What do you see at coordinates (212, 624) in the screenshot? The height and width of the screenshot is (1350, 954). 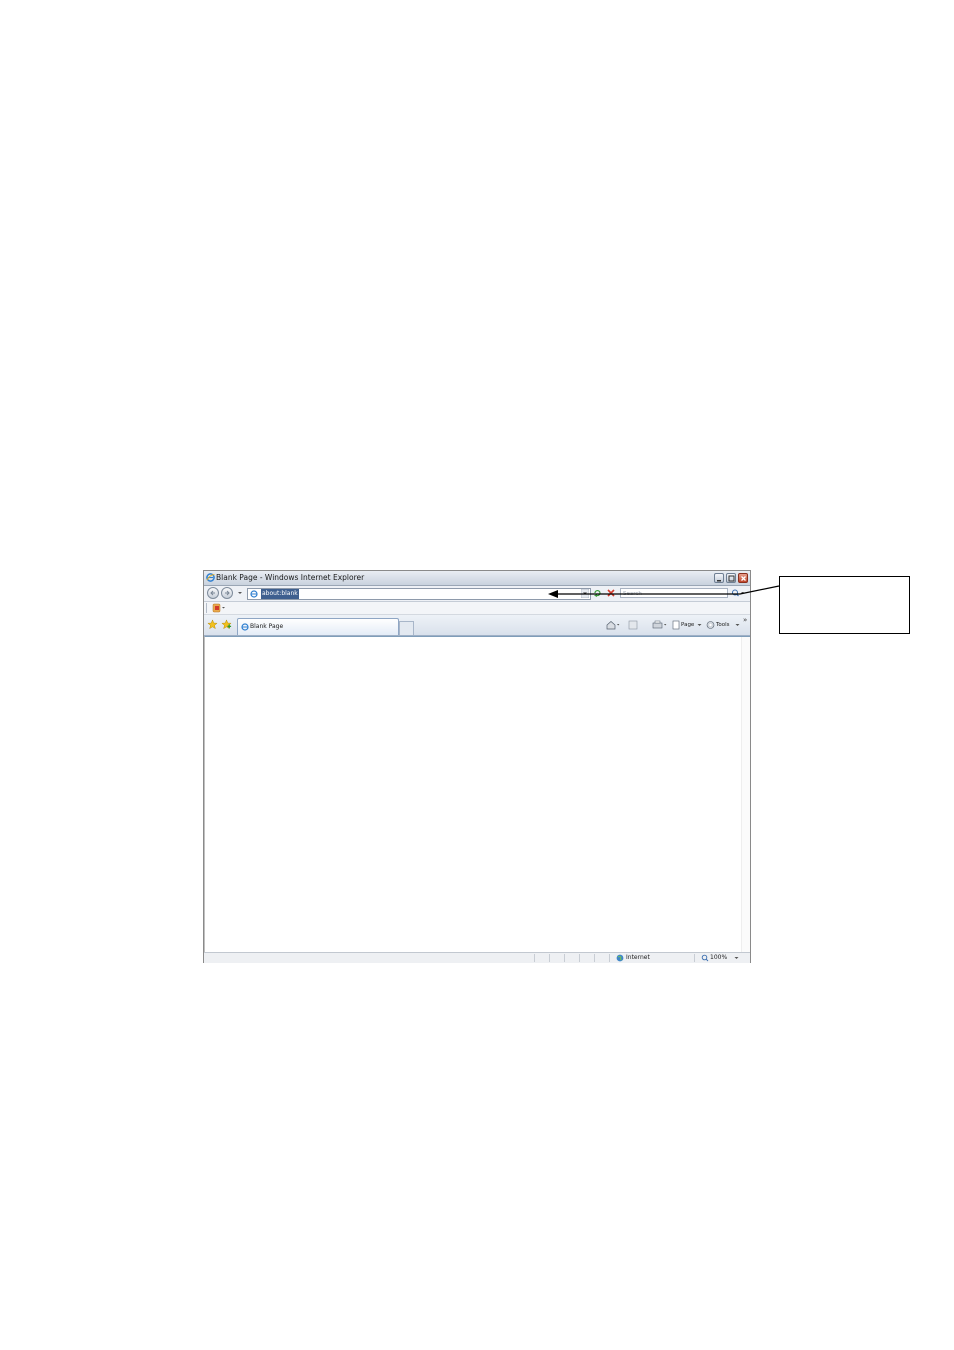 I see `favorites-star-icon` at bounding box center [212, 624].